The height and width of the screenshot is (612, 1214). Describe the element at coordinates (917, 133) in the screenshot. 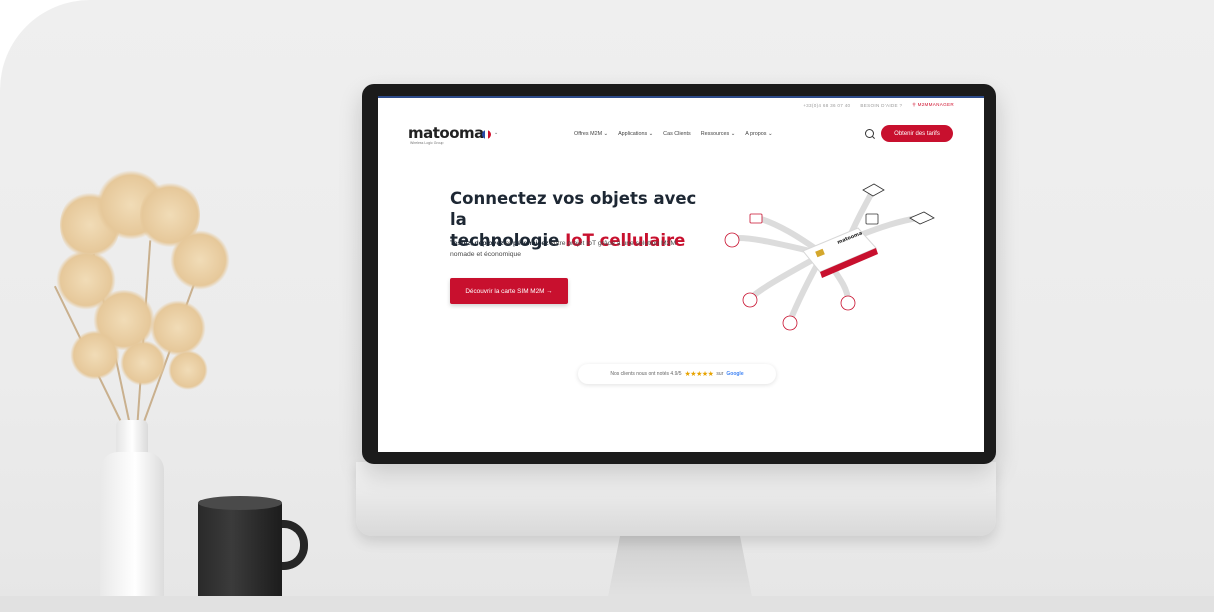

I see `get-pricing-button: Obtenir des tarifs` at that location.